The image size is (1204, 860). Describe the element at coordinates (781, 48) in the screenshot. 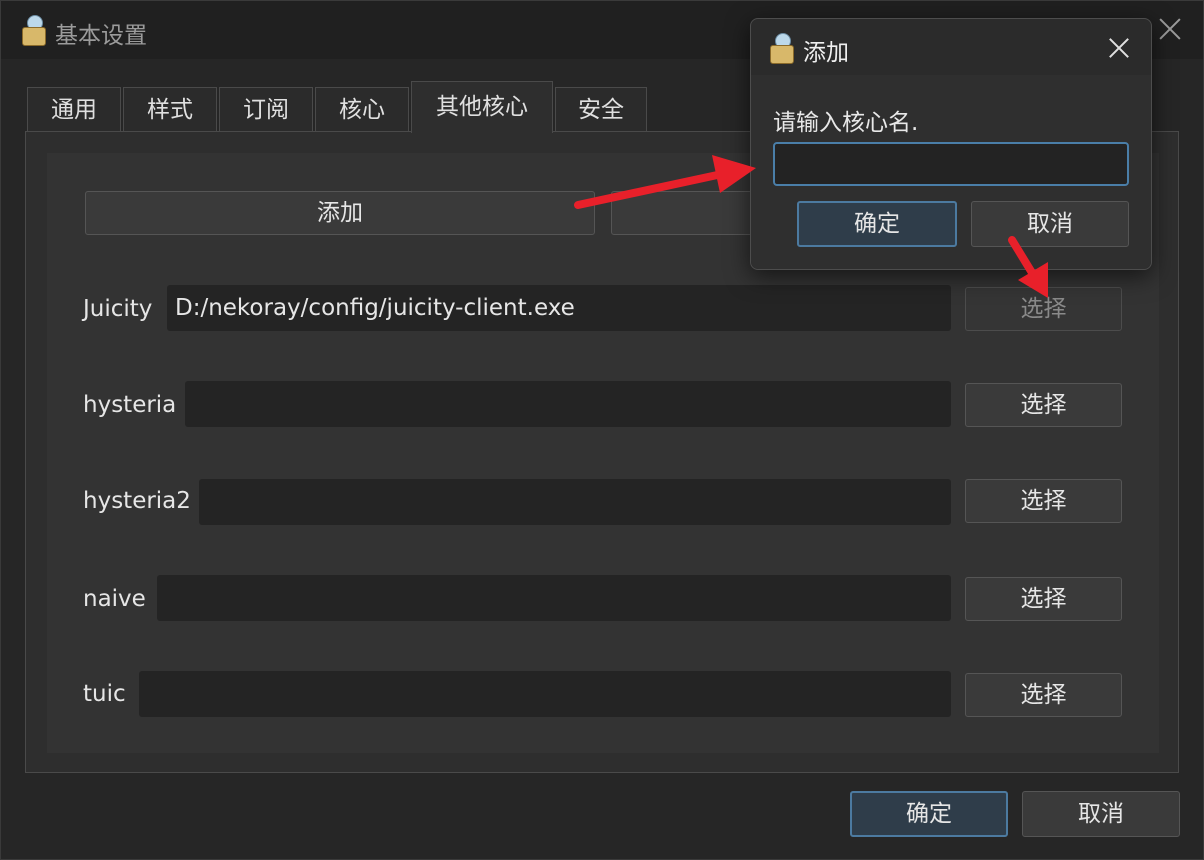

I see `dialog-app-icon` at that location.